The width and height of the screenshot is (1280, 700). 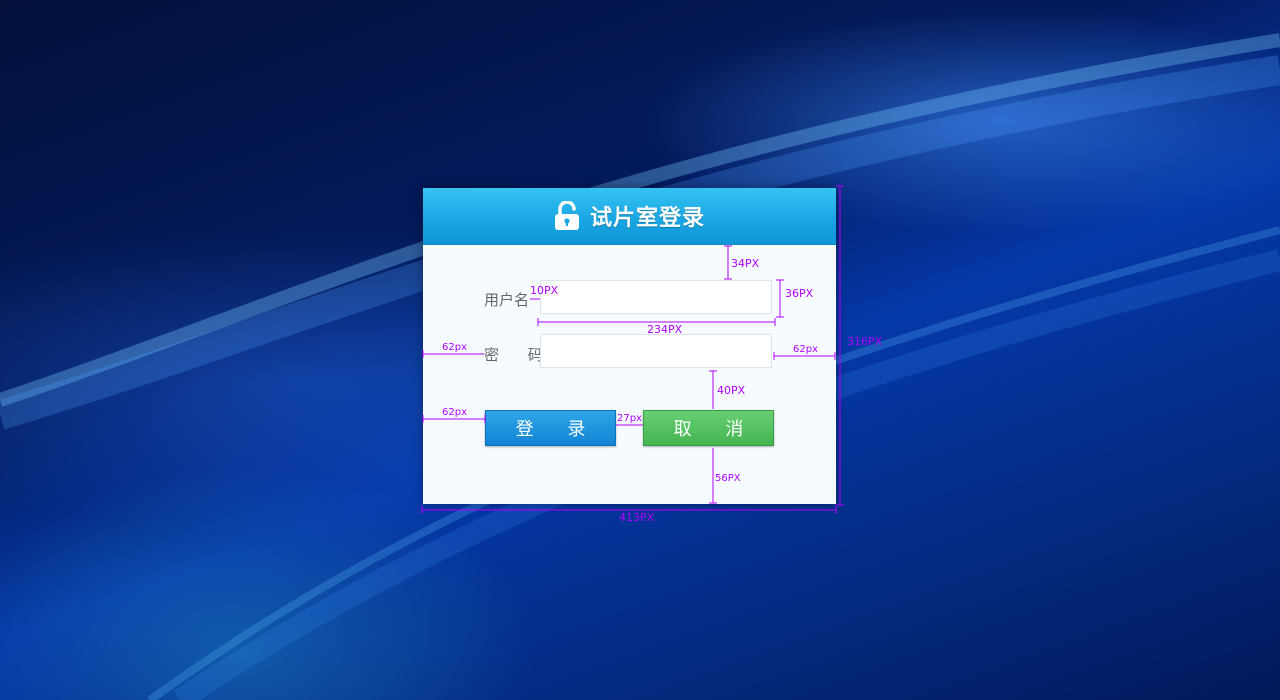 I want to click on username-input, so click(x=656, y=297).